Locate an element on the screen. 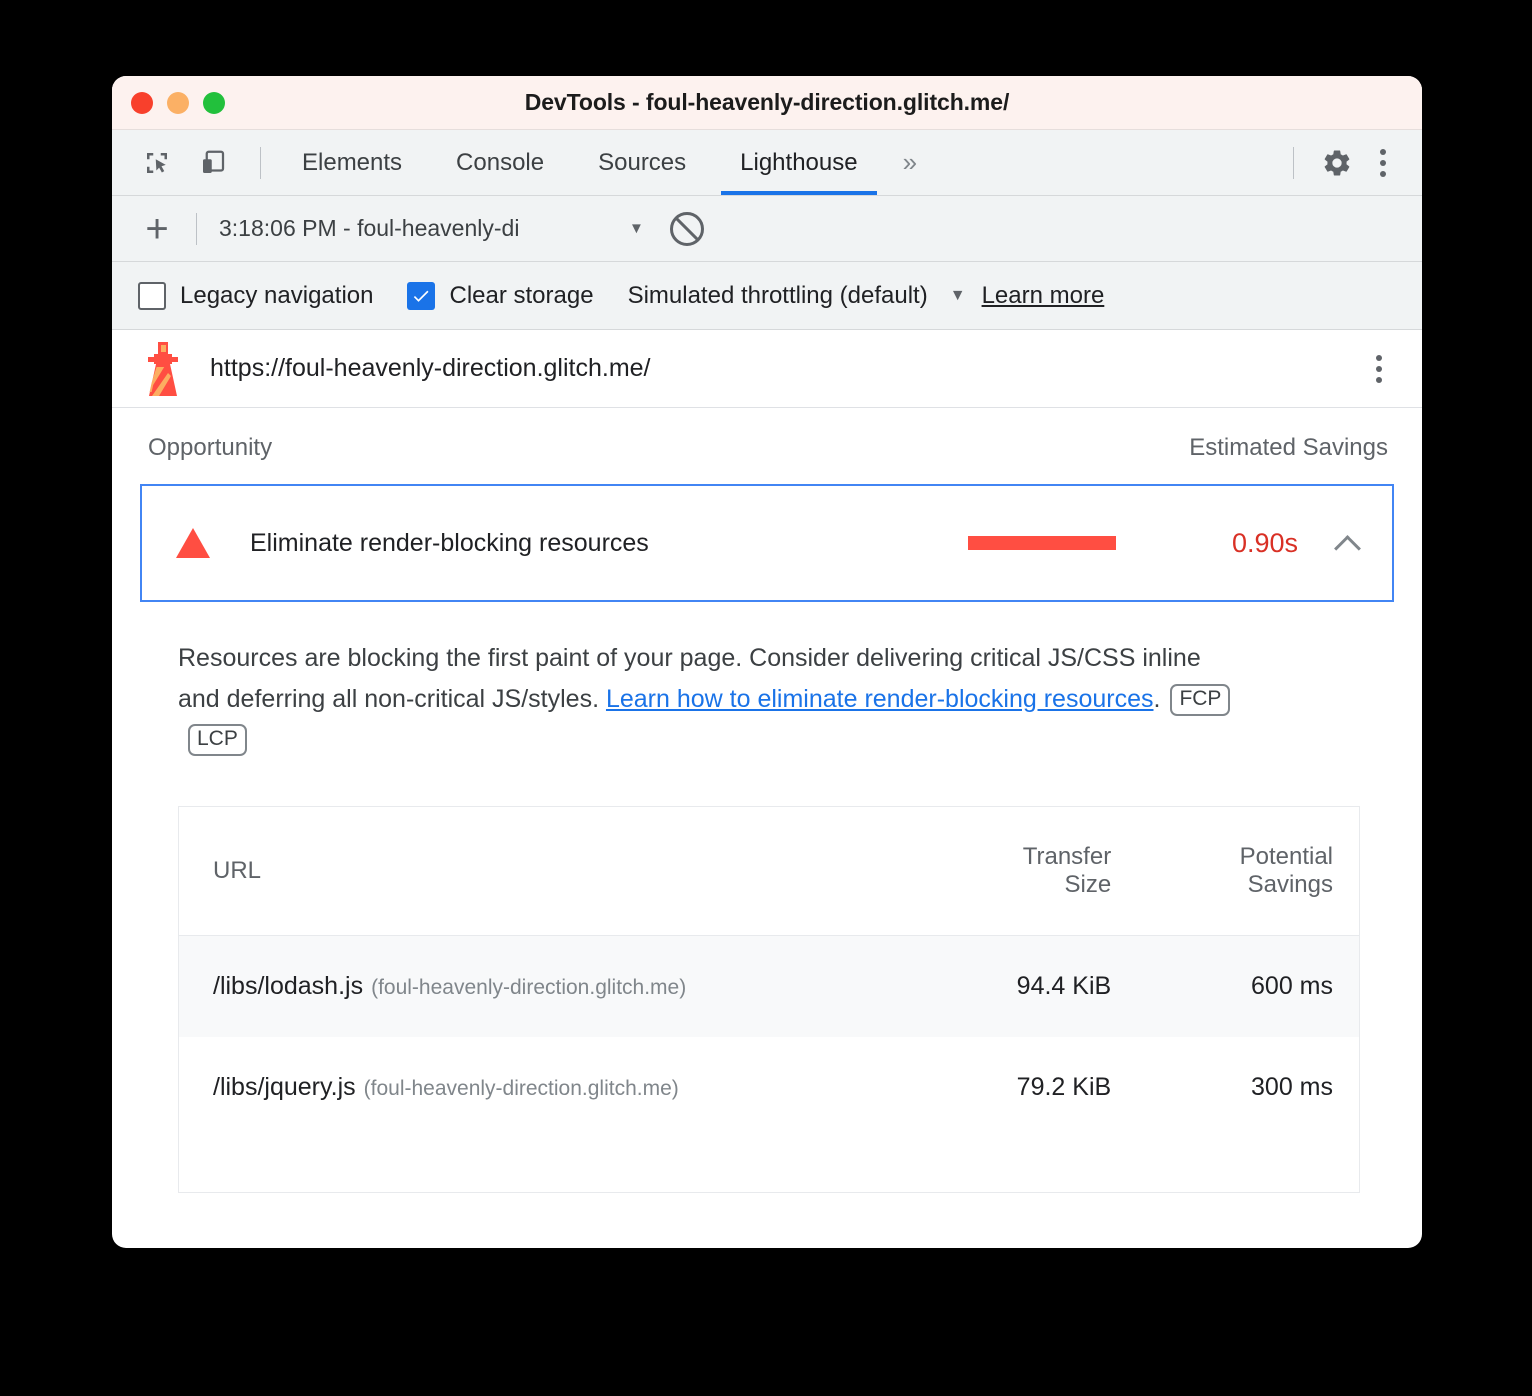 The image size is (1532, 1396). table-header-row: URL Transfer Size Potential Savings is located at coordinates (769, 871).